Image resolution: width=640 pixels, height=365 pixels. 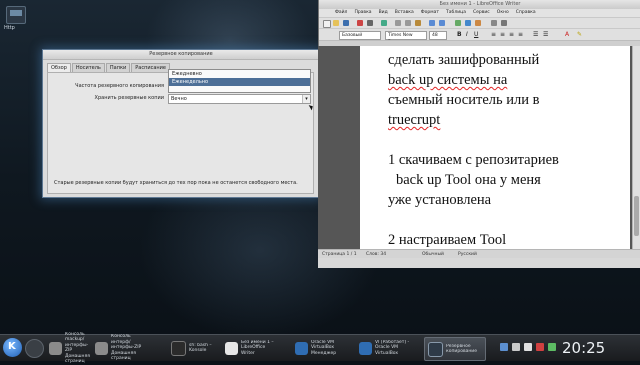 I want to click on doc-line: съемный носитель или в, so click(x=464, y=100).